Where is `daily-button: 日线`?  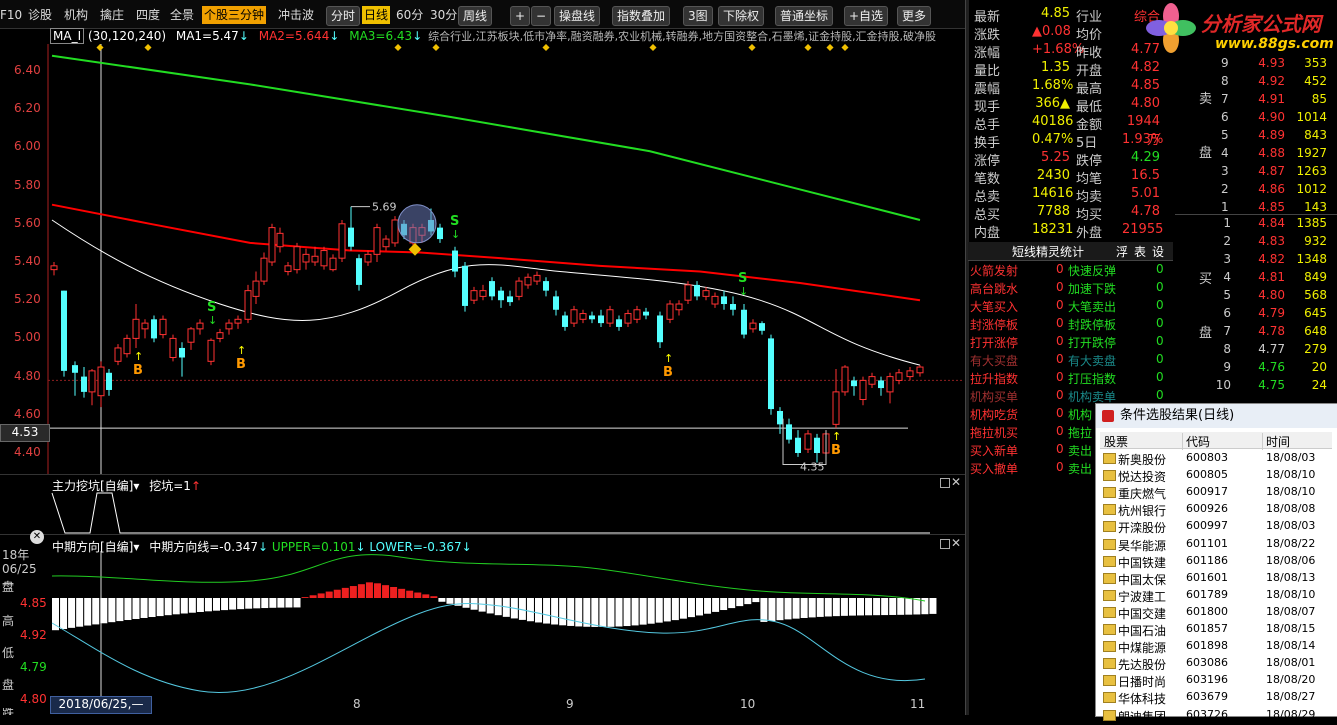 daily-button: 日线 is located at coordinates (376, 15).